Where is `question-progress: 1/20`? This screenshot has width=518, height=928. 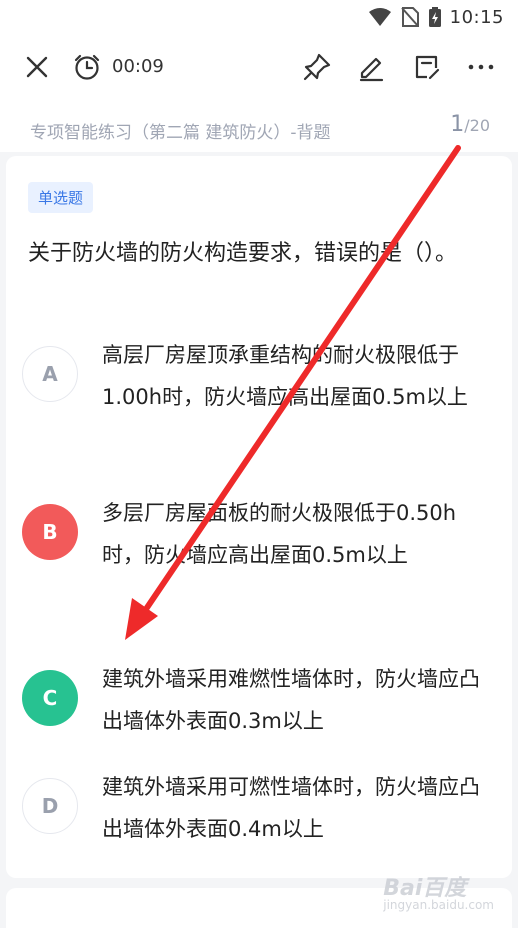 question-progress: 1/20 is located at coordinates (470, 124).